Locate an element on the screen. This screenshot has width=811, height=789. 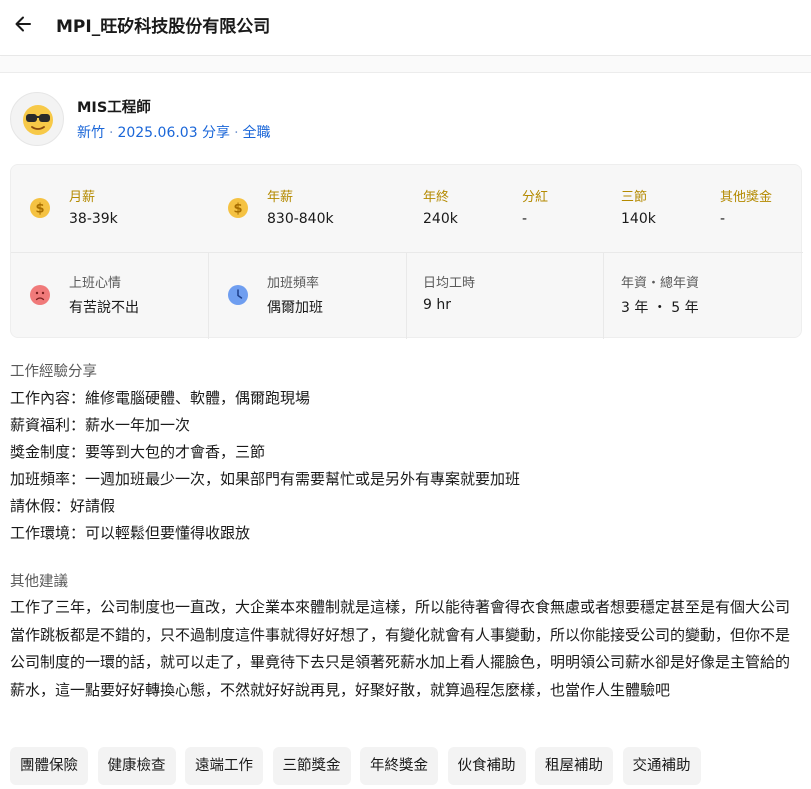
experience-line: 請休假：好請假 is located at coordinates (63, 506).